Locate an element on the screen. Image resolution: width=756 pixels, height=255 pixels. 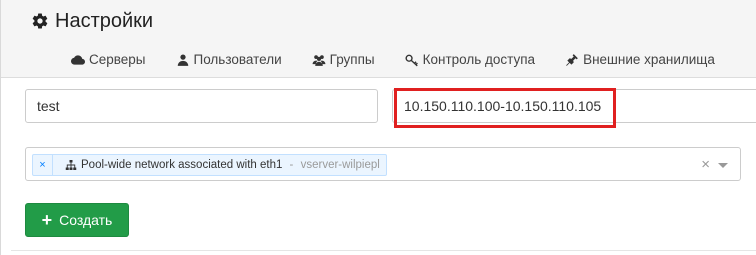
create-button: + Создать is located at coordinates (77, 220).